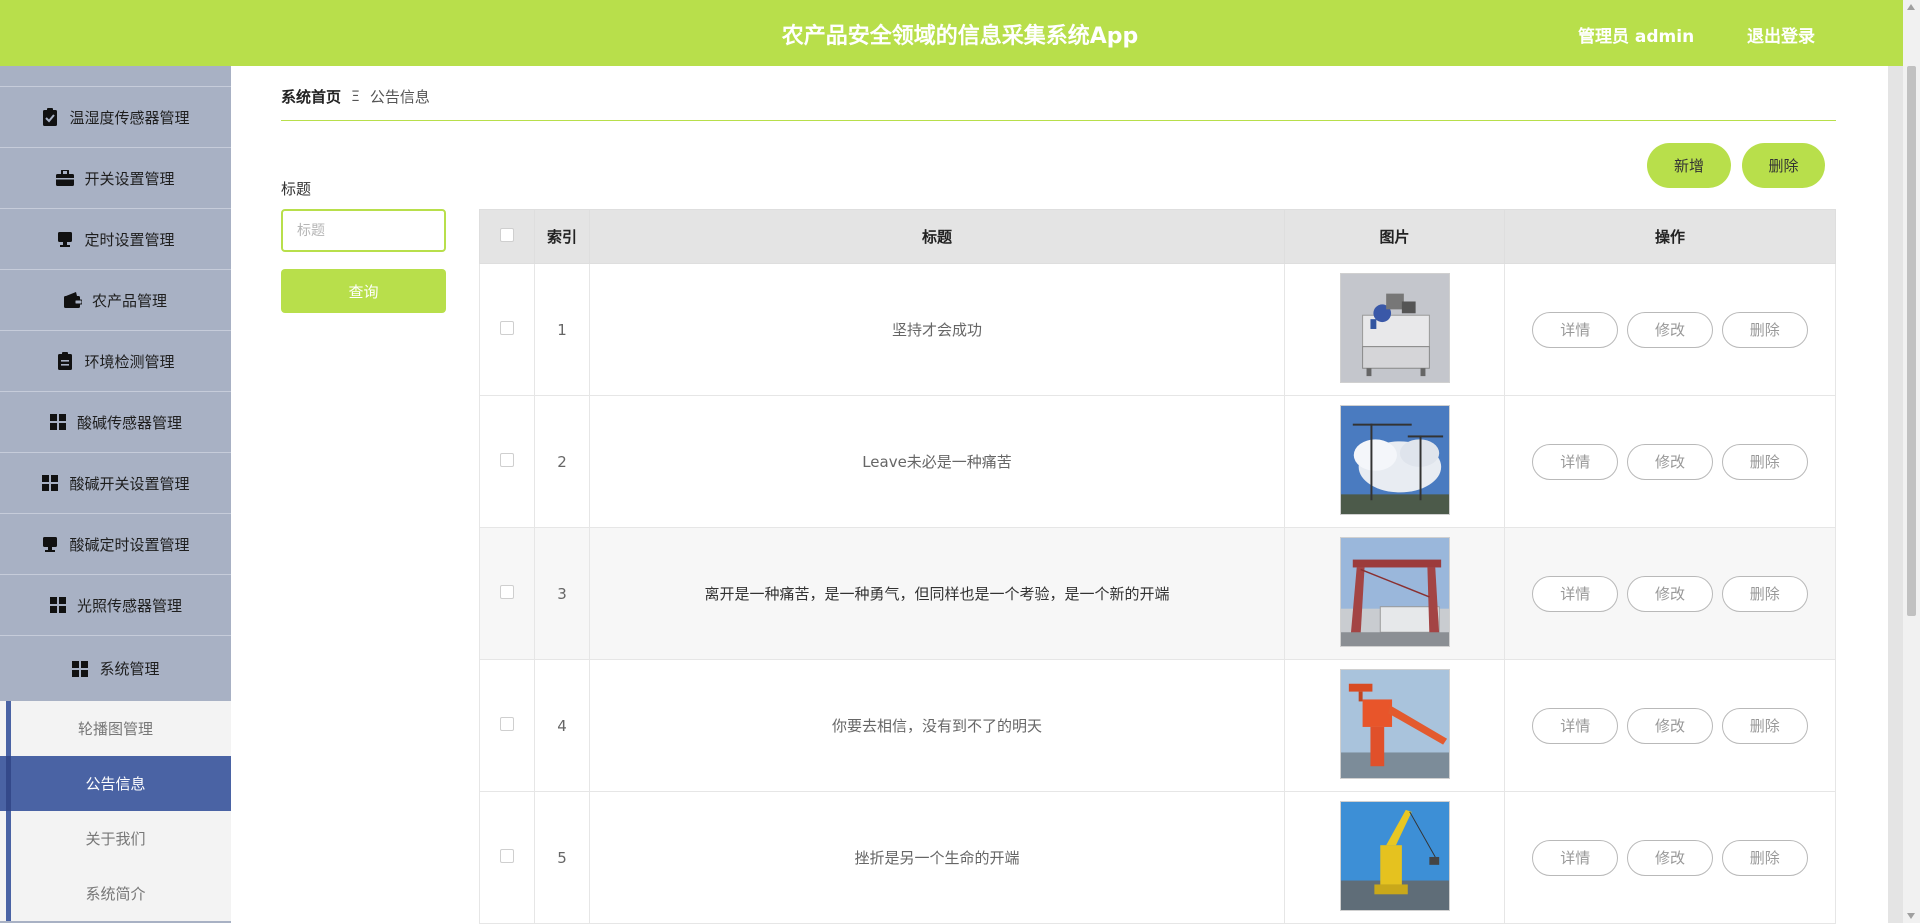 Image resolution: width=1920 pixels, height=924 pixels. What do you see at coordinates (115, 177) in the screenshot?
I see `sidebar-item-switch-settings: 开关设置管理` at bounding box center [115, 177].